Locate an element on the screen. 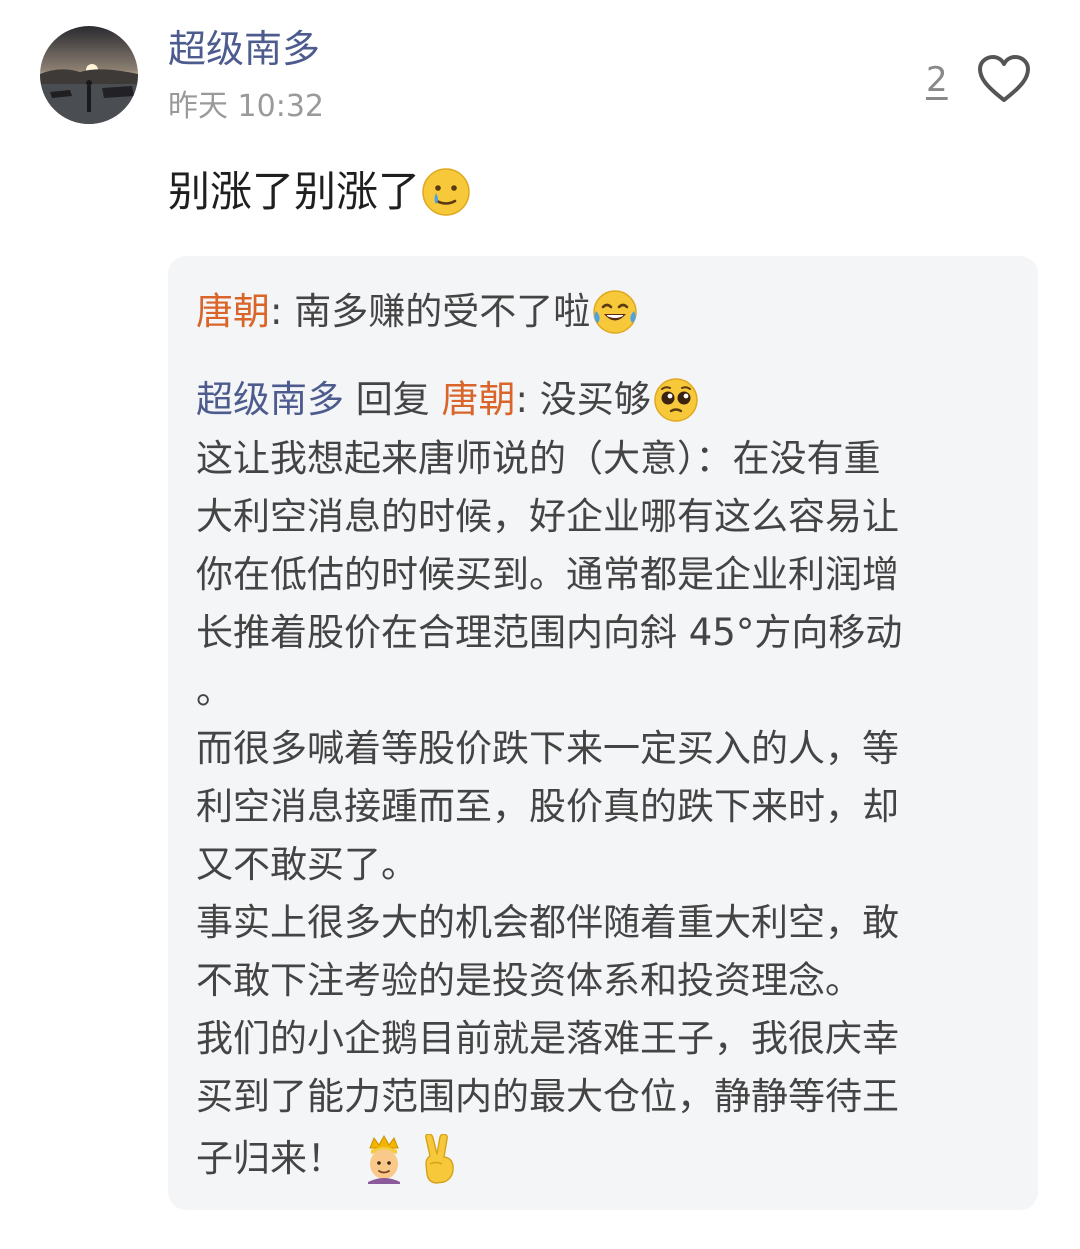 Image resolution: width=1080 pixels, height=1249 pixels. reply-body-line: 长推着股价在合理范围内向斜 45°方向移动 is located at coordinates (549, 632).